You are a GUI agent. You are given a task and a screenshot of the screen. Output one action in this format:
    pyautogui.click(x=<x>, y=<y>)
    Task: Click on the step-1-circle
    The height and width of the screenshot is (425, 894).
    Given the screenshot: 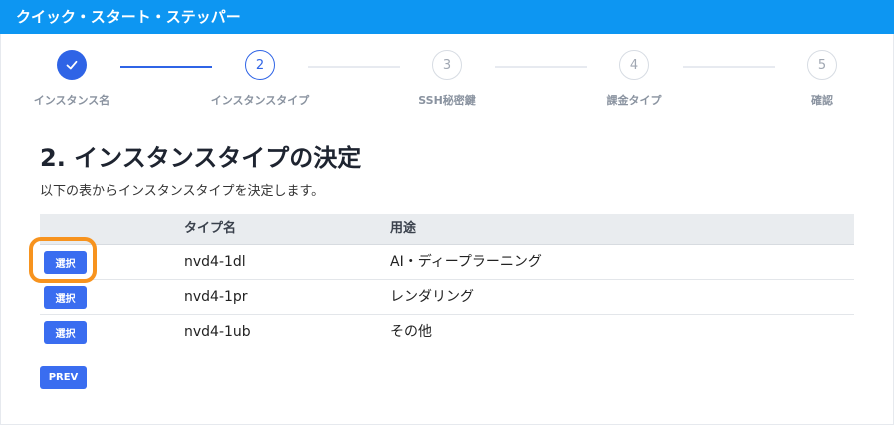 What is the action you would take?
    pyautogui.click(x=72, y=65)
    